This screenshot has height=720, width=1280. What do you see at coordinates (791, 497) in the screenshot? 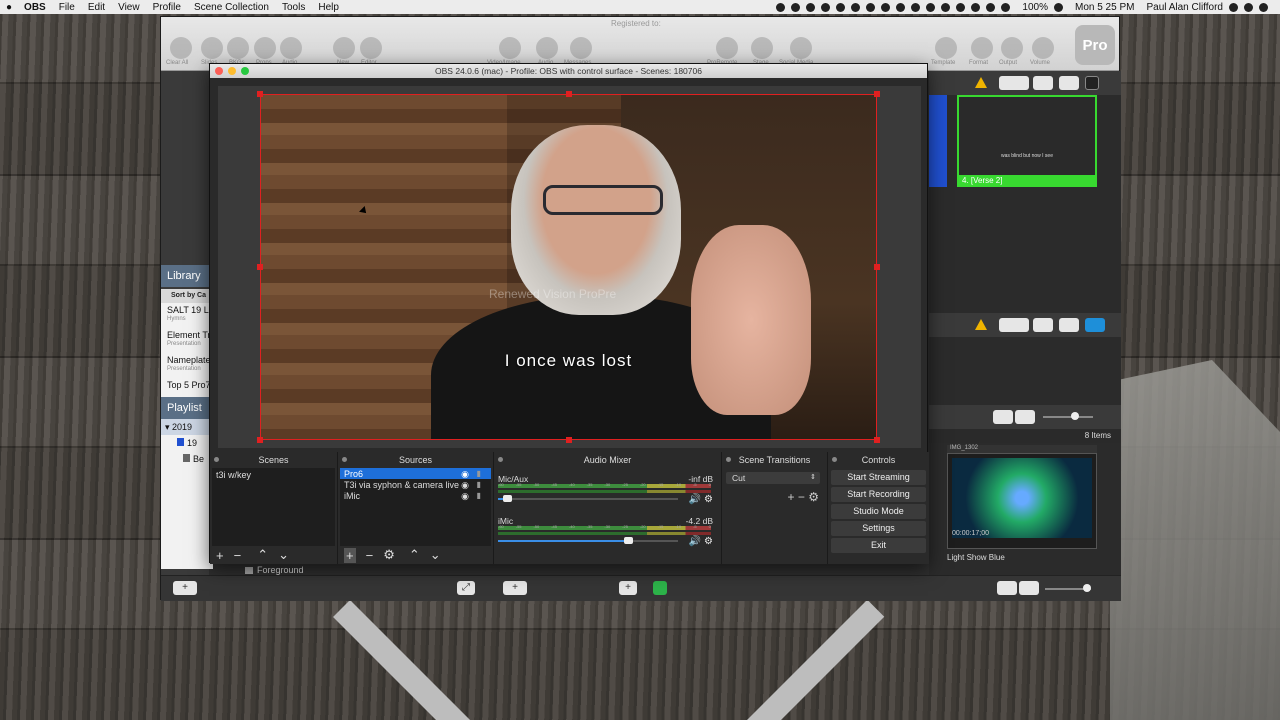
I see `add-transition-icon: +` at bounding box center [791, 497].